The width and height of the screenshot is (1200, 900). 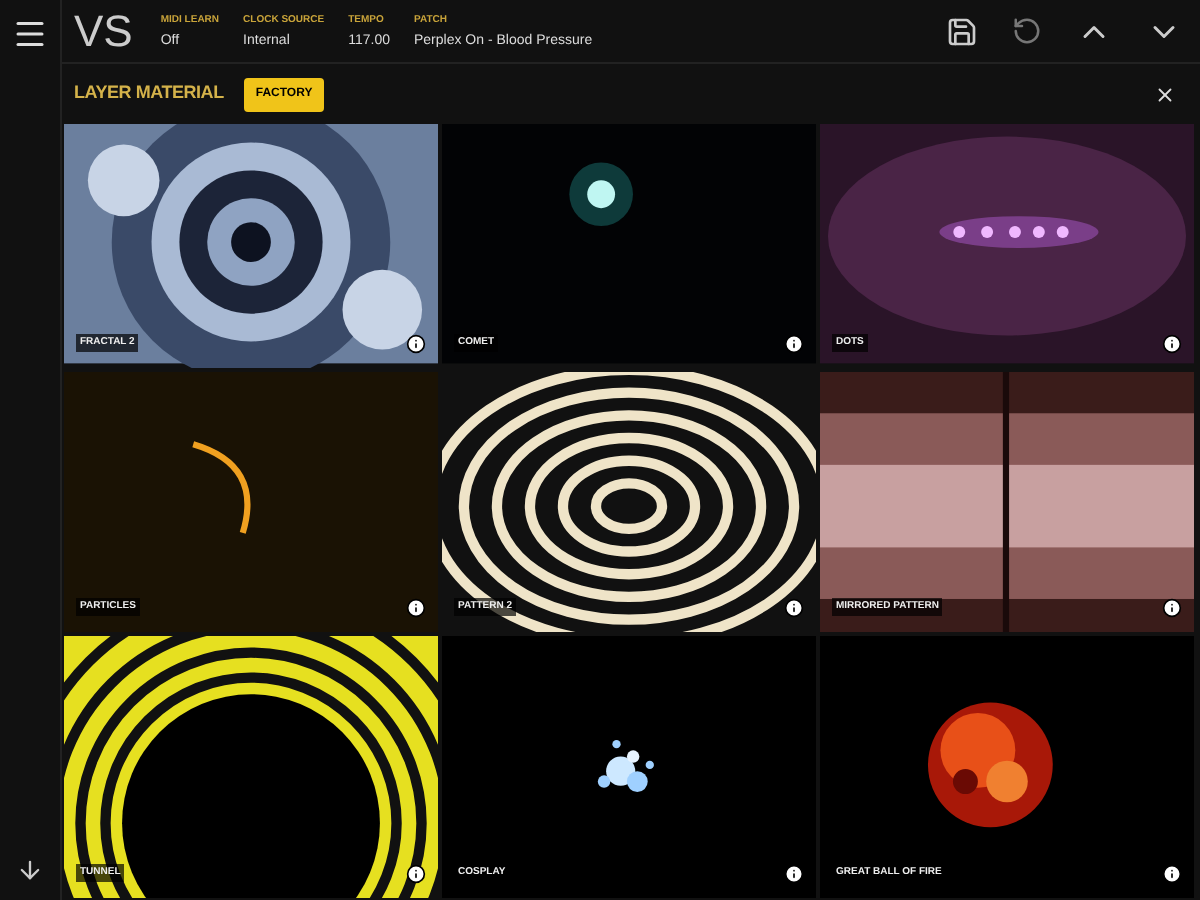 I want to click on menu-icon, so click(x=30, y=34).